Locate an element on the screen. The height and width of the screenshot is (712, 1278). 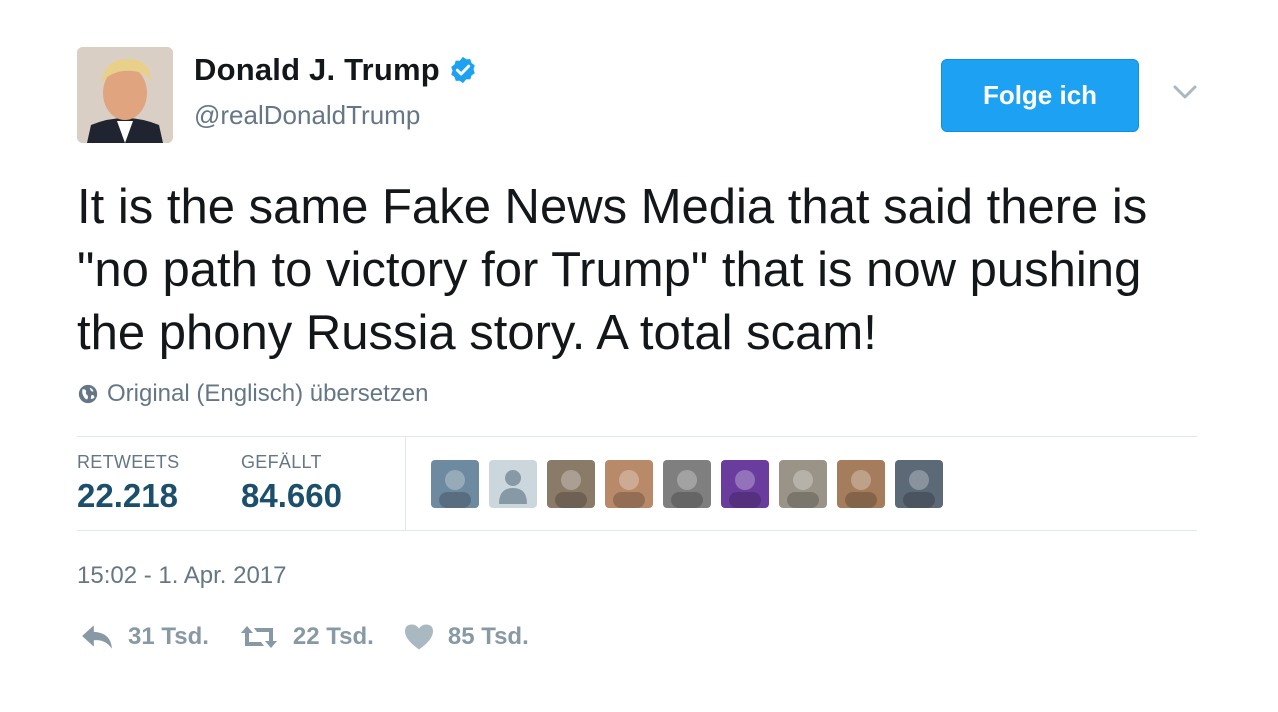
tweet-timestamp: 15:02 - 1. Apr. 2017 is located at coordinates (182, 576).